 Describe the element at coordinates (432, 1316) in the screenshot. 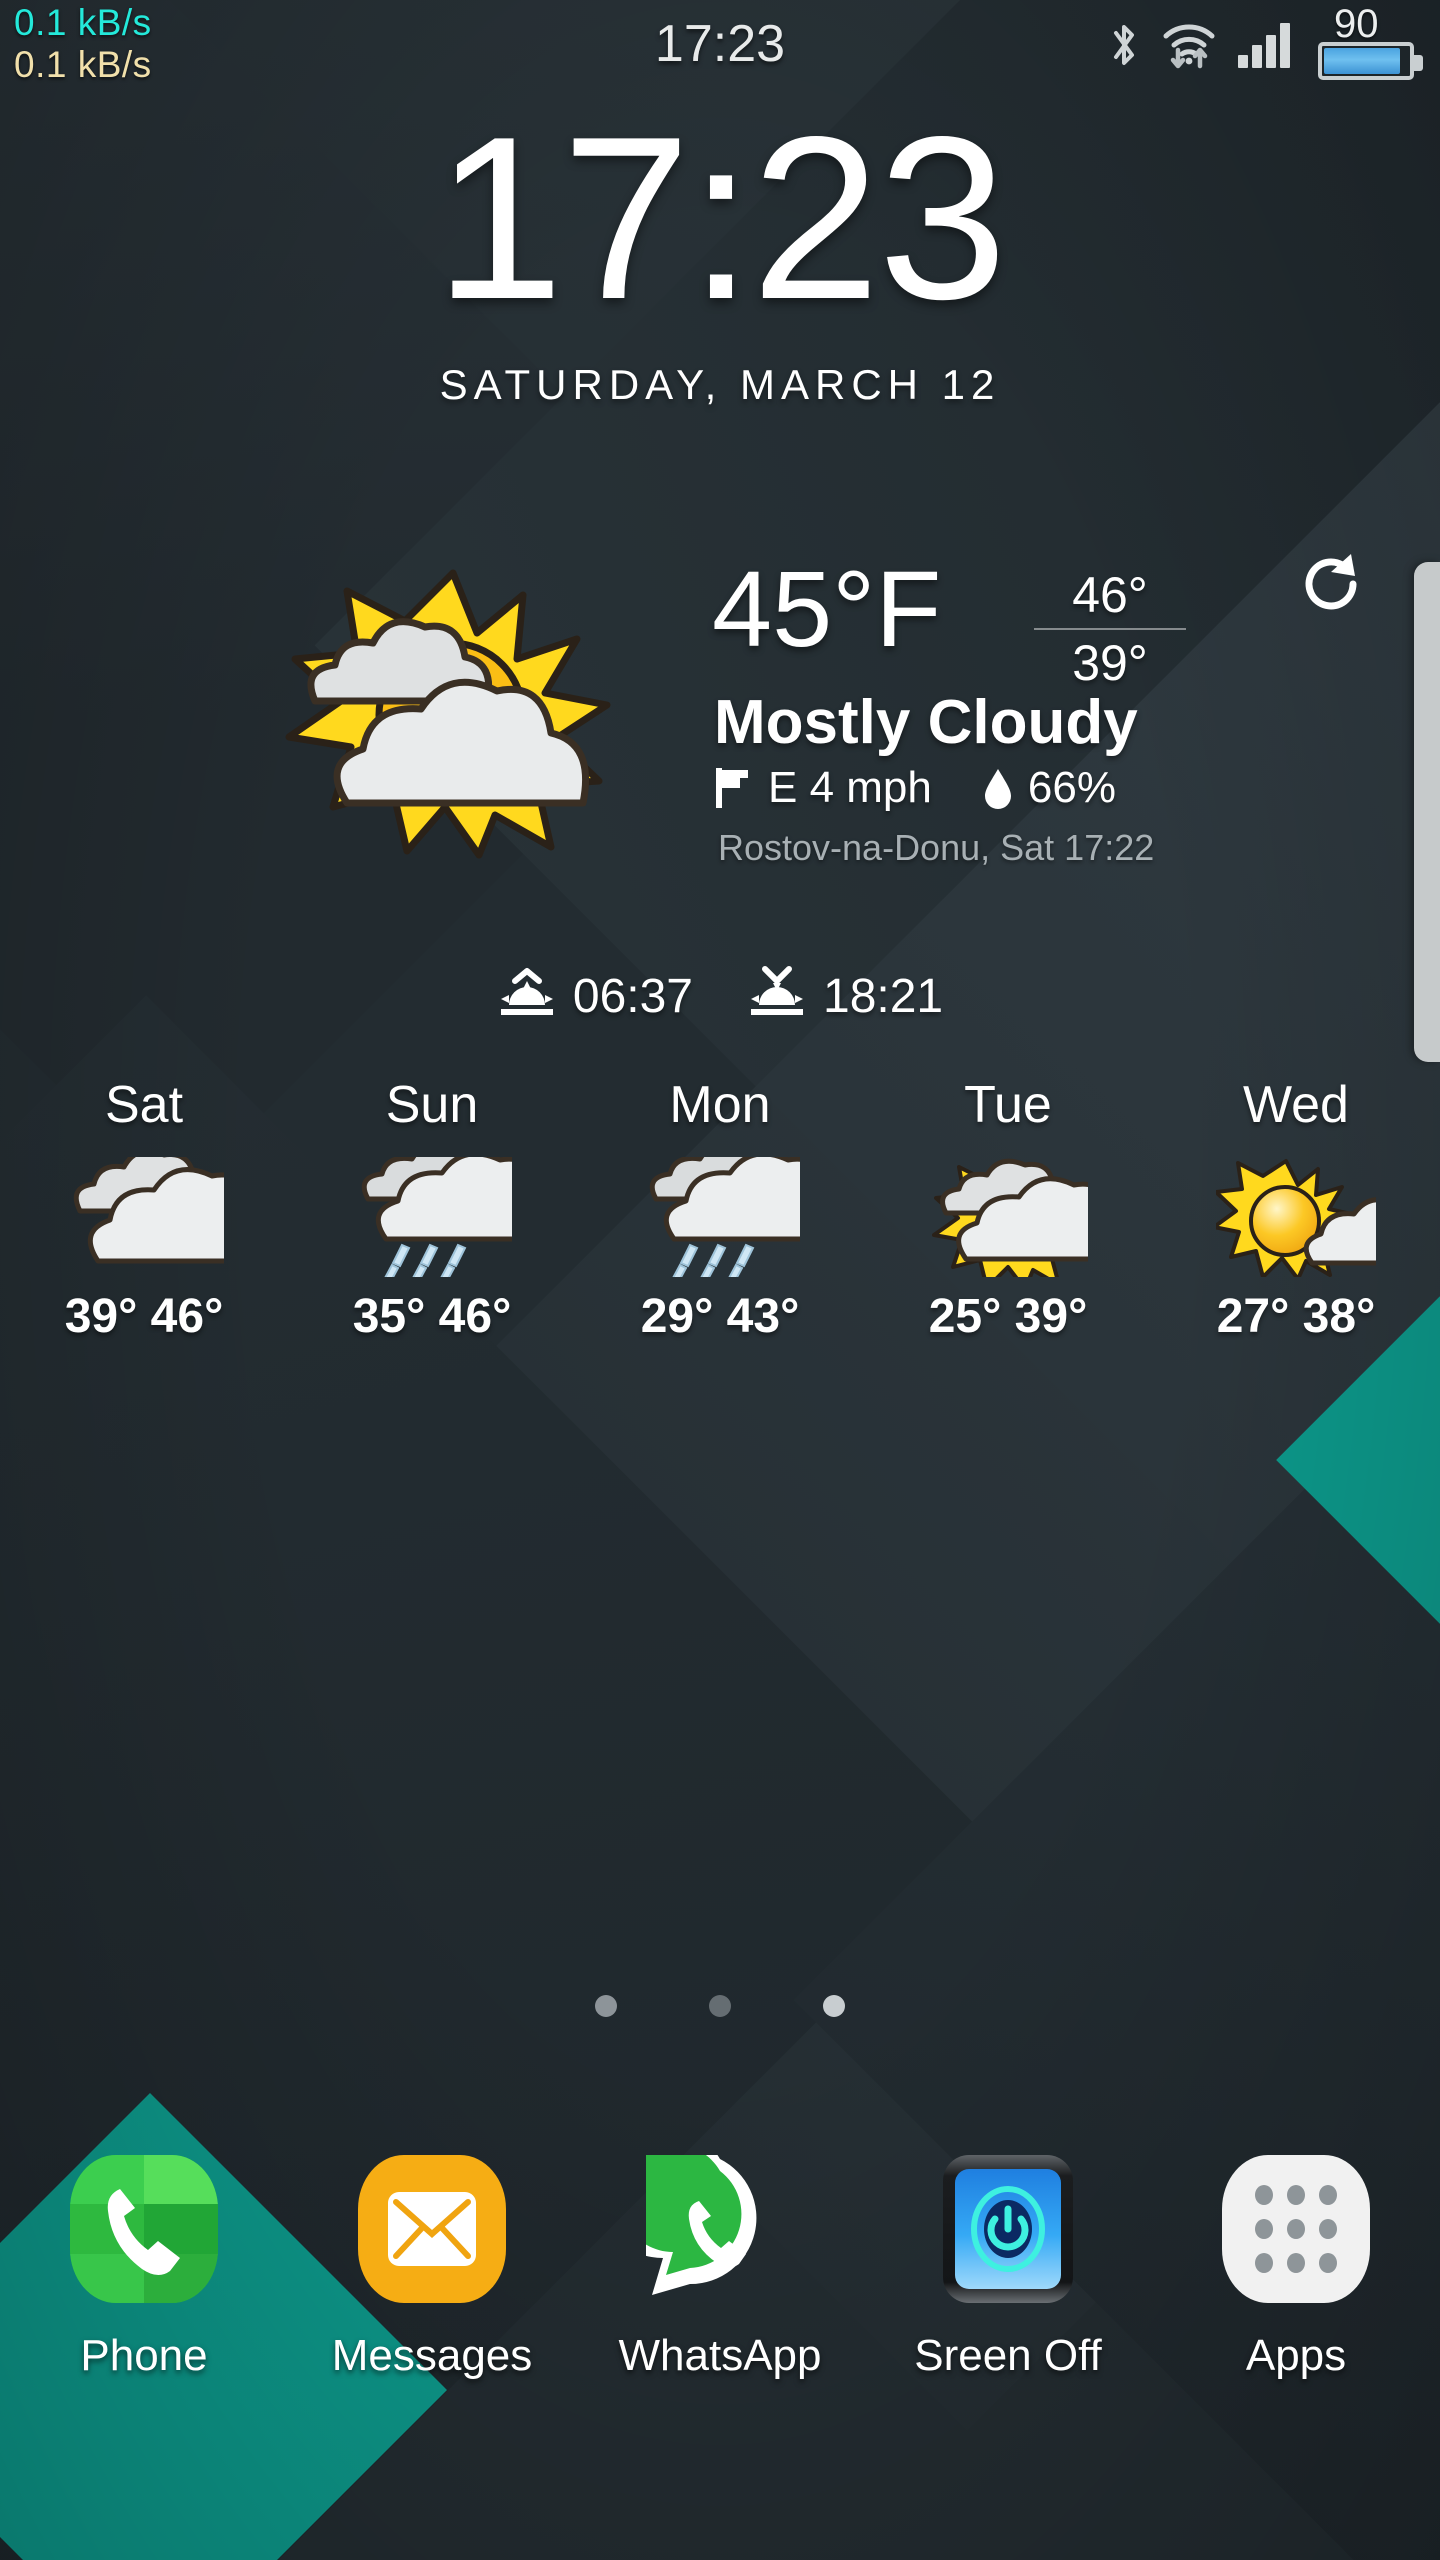

I see `forecast-temps: 35° 46°` at that location.